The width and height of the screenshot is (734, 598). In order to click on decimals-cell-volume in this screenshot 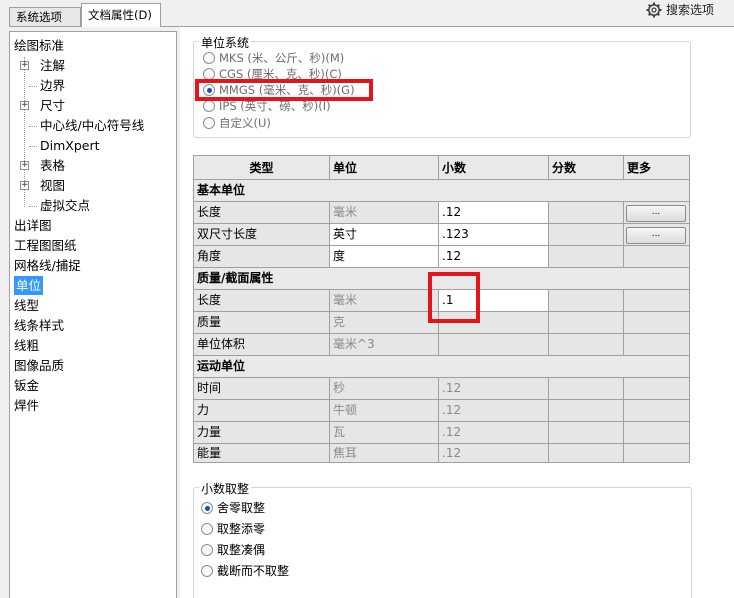, I will do `click(494, 345)`.